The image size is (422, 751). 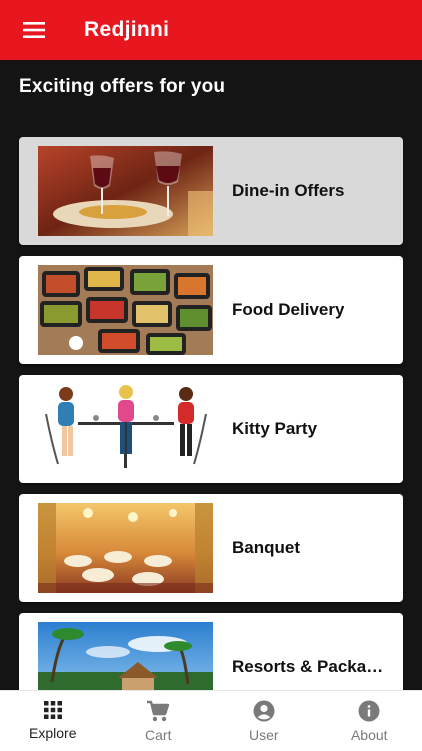 I want to click on bottom-navigation: Explore Cart User About, so click(x=211, y=720).